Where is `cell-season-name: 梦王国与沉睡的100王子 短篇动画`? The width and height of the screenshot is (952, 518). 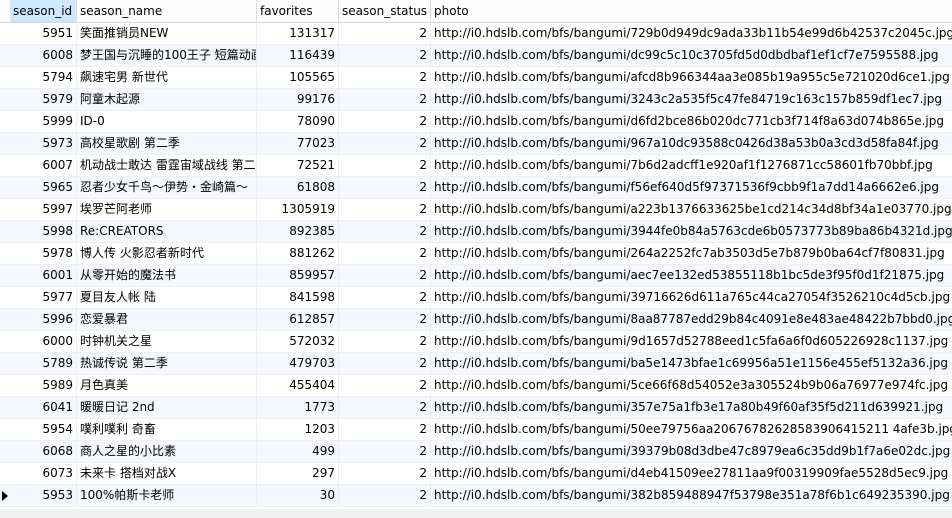 cell-season-name: 梦王国与沉睡的100王子 短篇动画 is located at coordinates (167, 55).